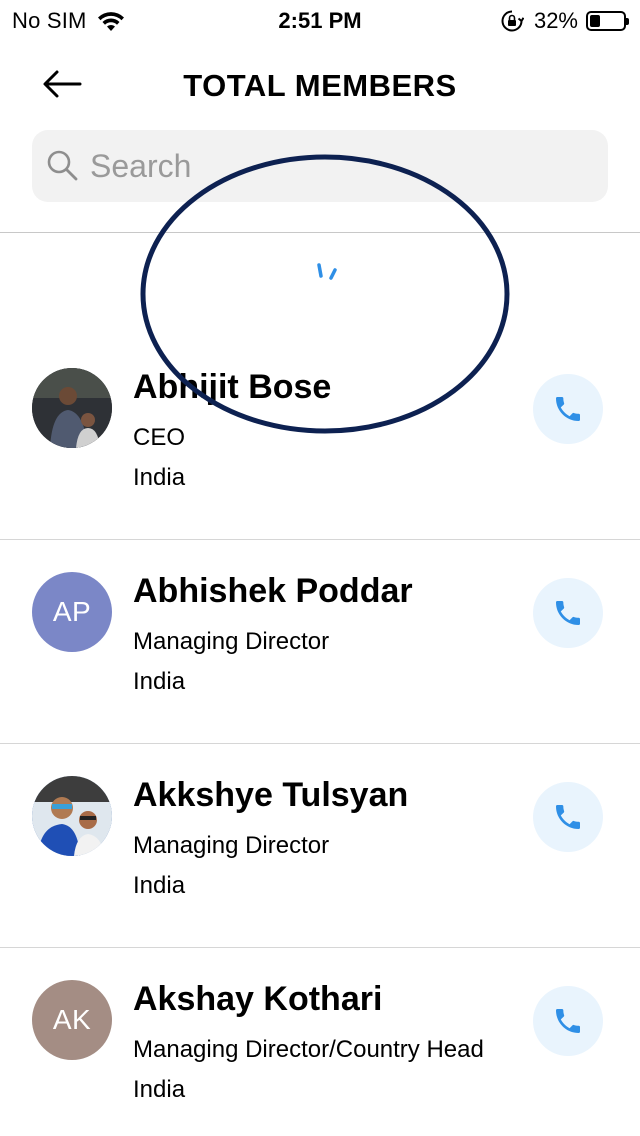 This screenshot has height=1136, width=640. I want to click on avatar-initials: AP, so click(72, 611).